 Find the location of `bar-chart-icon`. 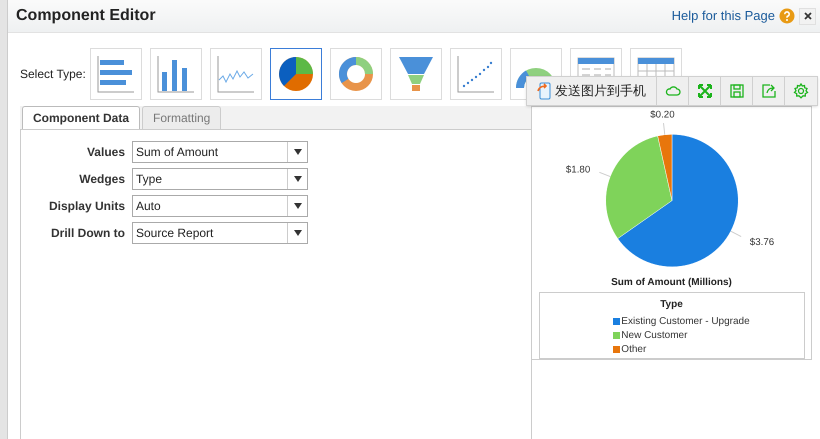

bar-chart-icon is located at coordinates (116, 74).